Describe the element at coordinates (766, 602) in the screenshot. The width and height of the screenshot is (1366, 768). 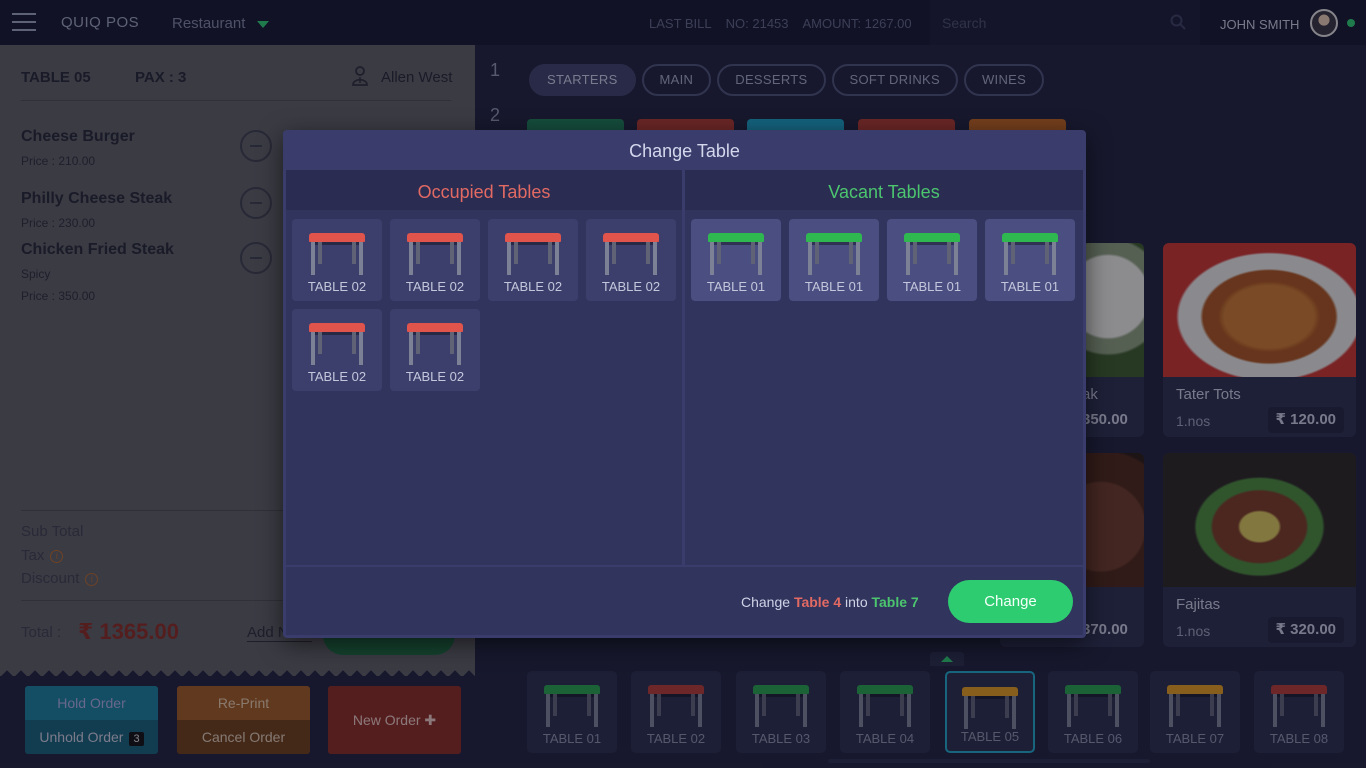
I see `change-prefix: Change` at that location.